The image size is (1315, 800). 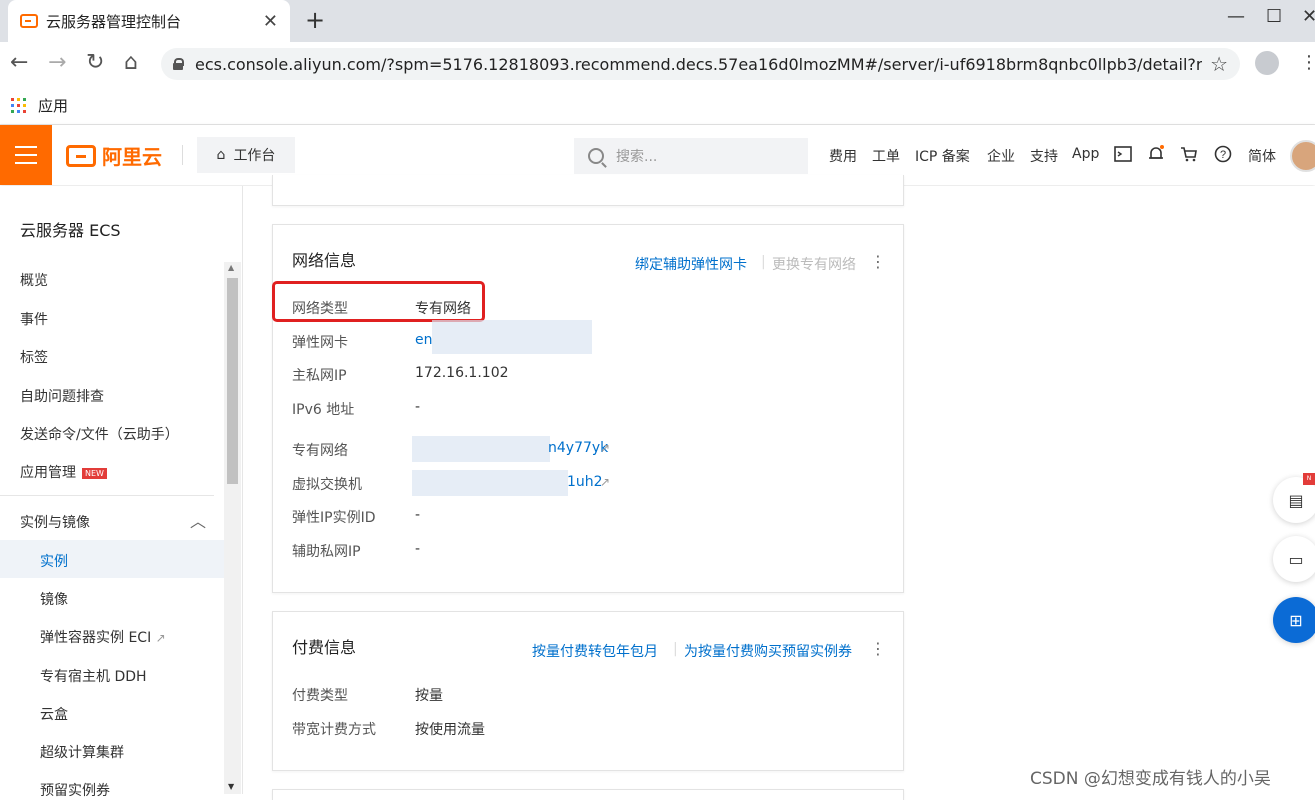 I want to click on language-switch: 简体, so click(x=1262, y=156).